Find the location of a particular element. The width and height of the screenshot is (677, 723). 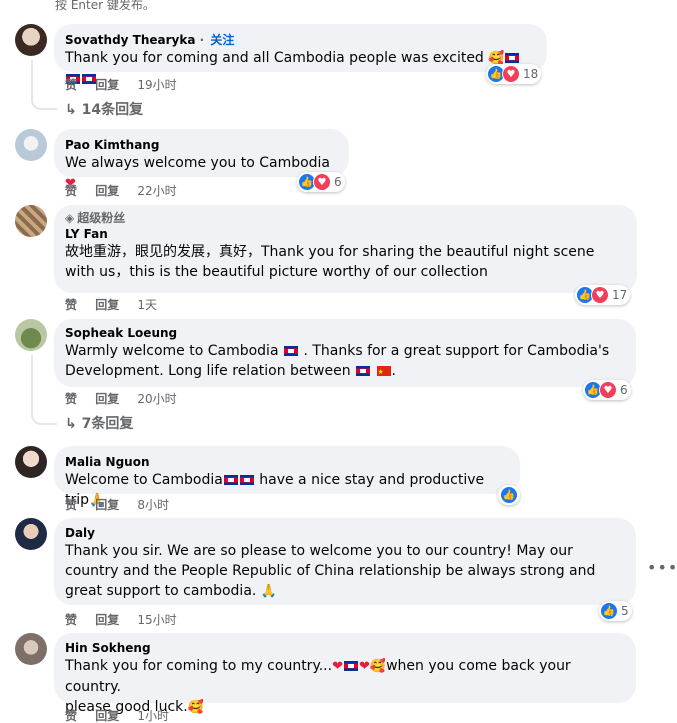

comment-actions: 赞 回复 15小时 is located at coordinates (128, 619).